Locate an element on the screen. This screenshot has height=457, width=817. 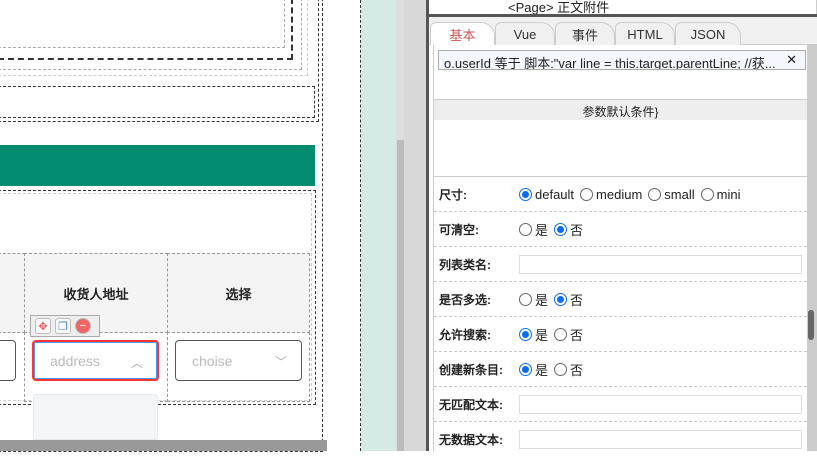
prop-label: 是否多选: is located at coordinates (465, 299).